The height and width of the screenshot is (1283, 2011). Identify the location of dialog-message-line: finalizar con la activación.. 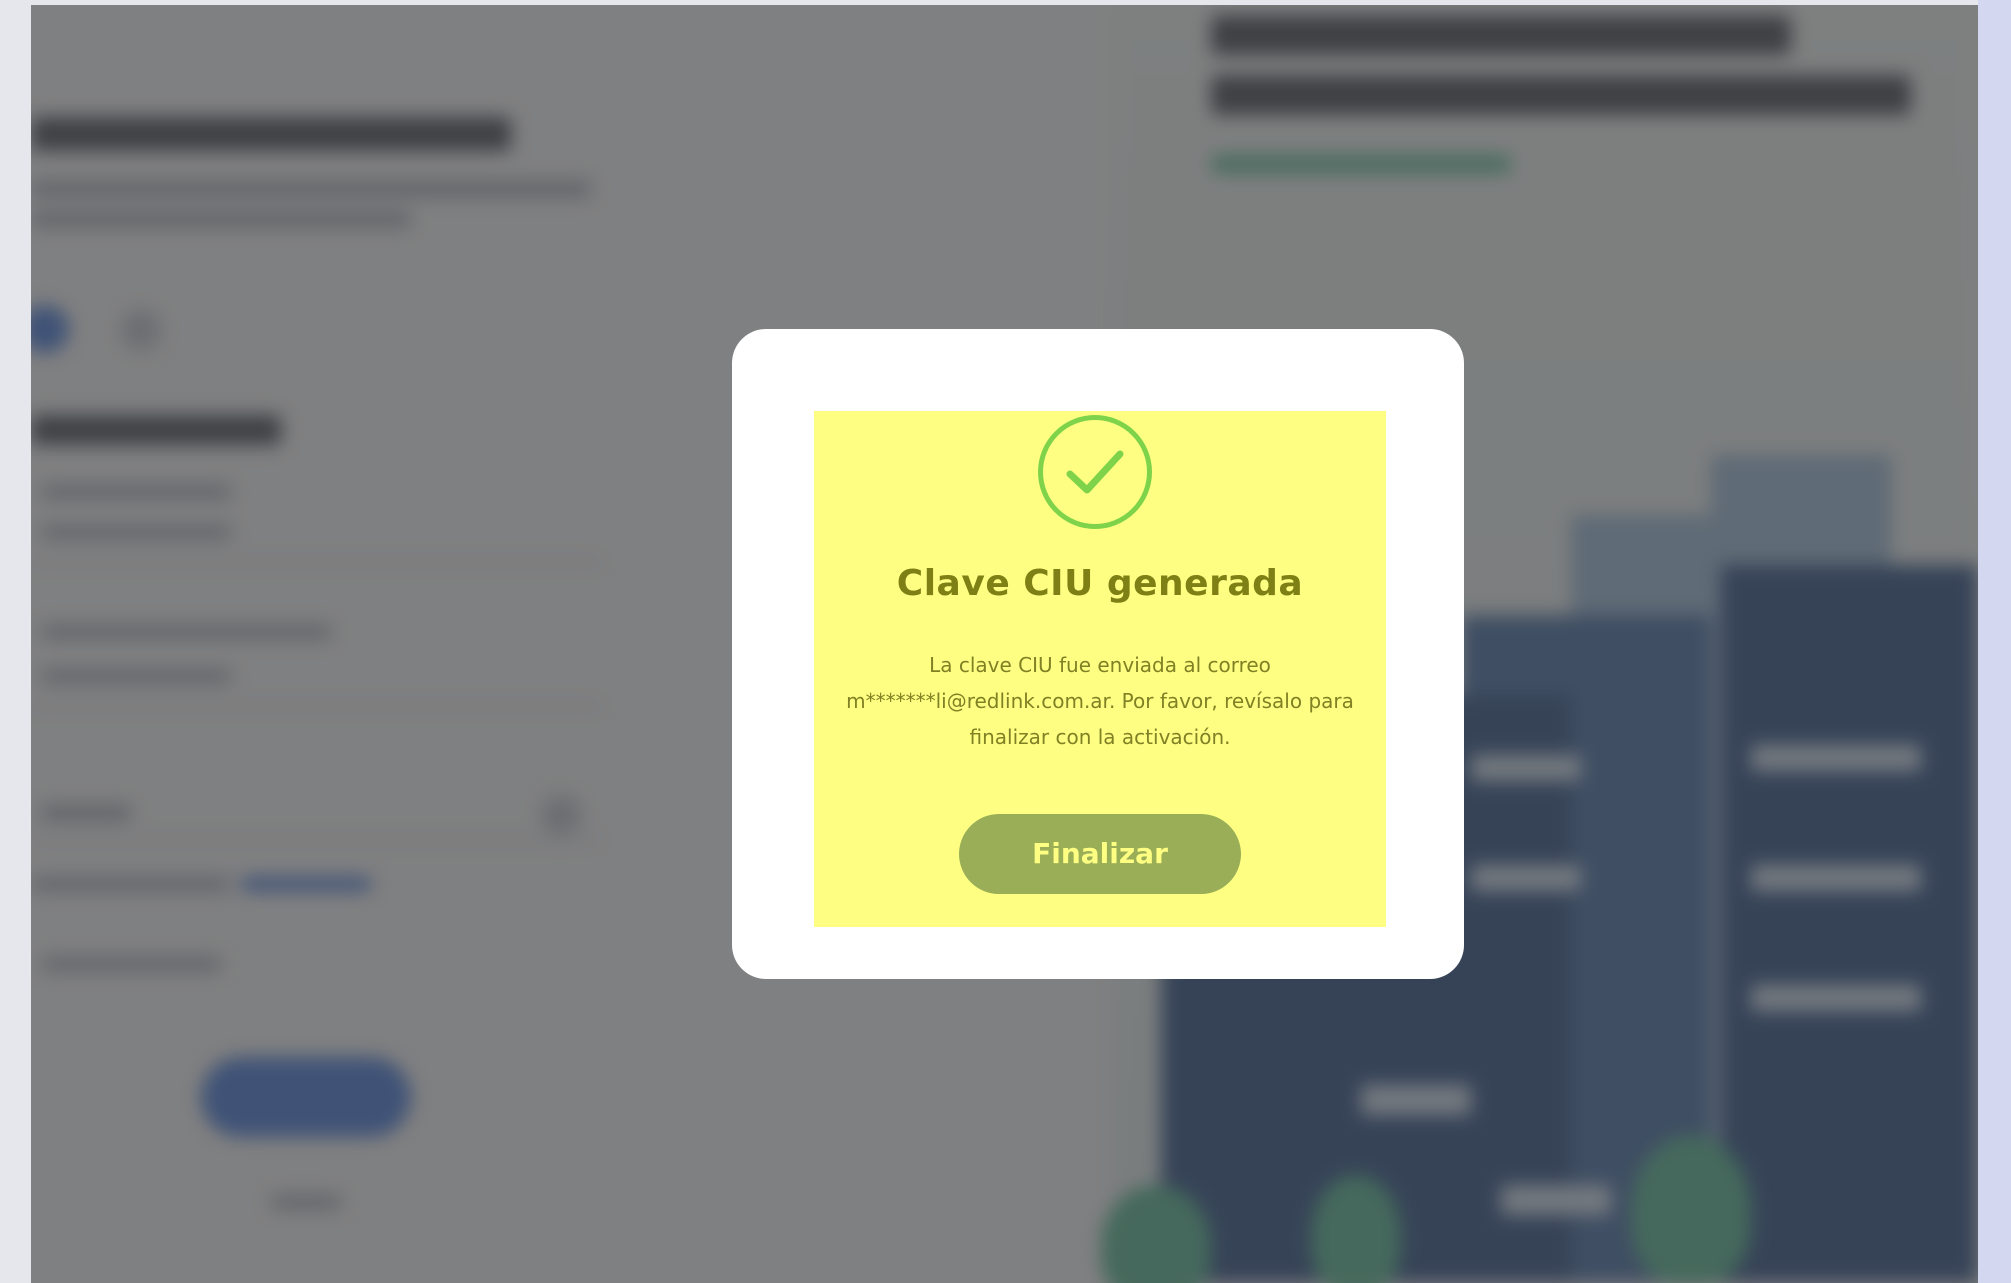
(1100, 737).